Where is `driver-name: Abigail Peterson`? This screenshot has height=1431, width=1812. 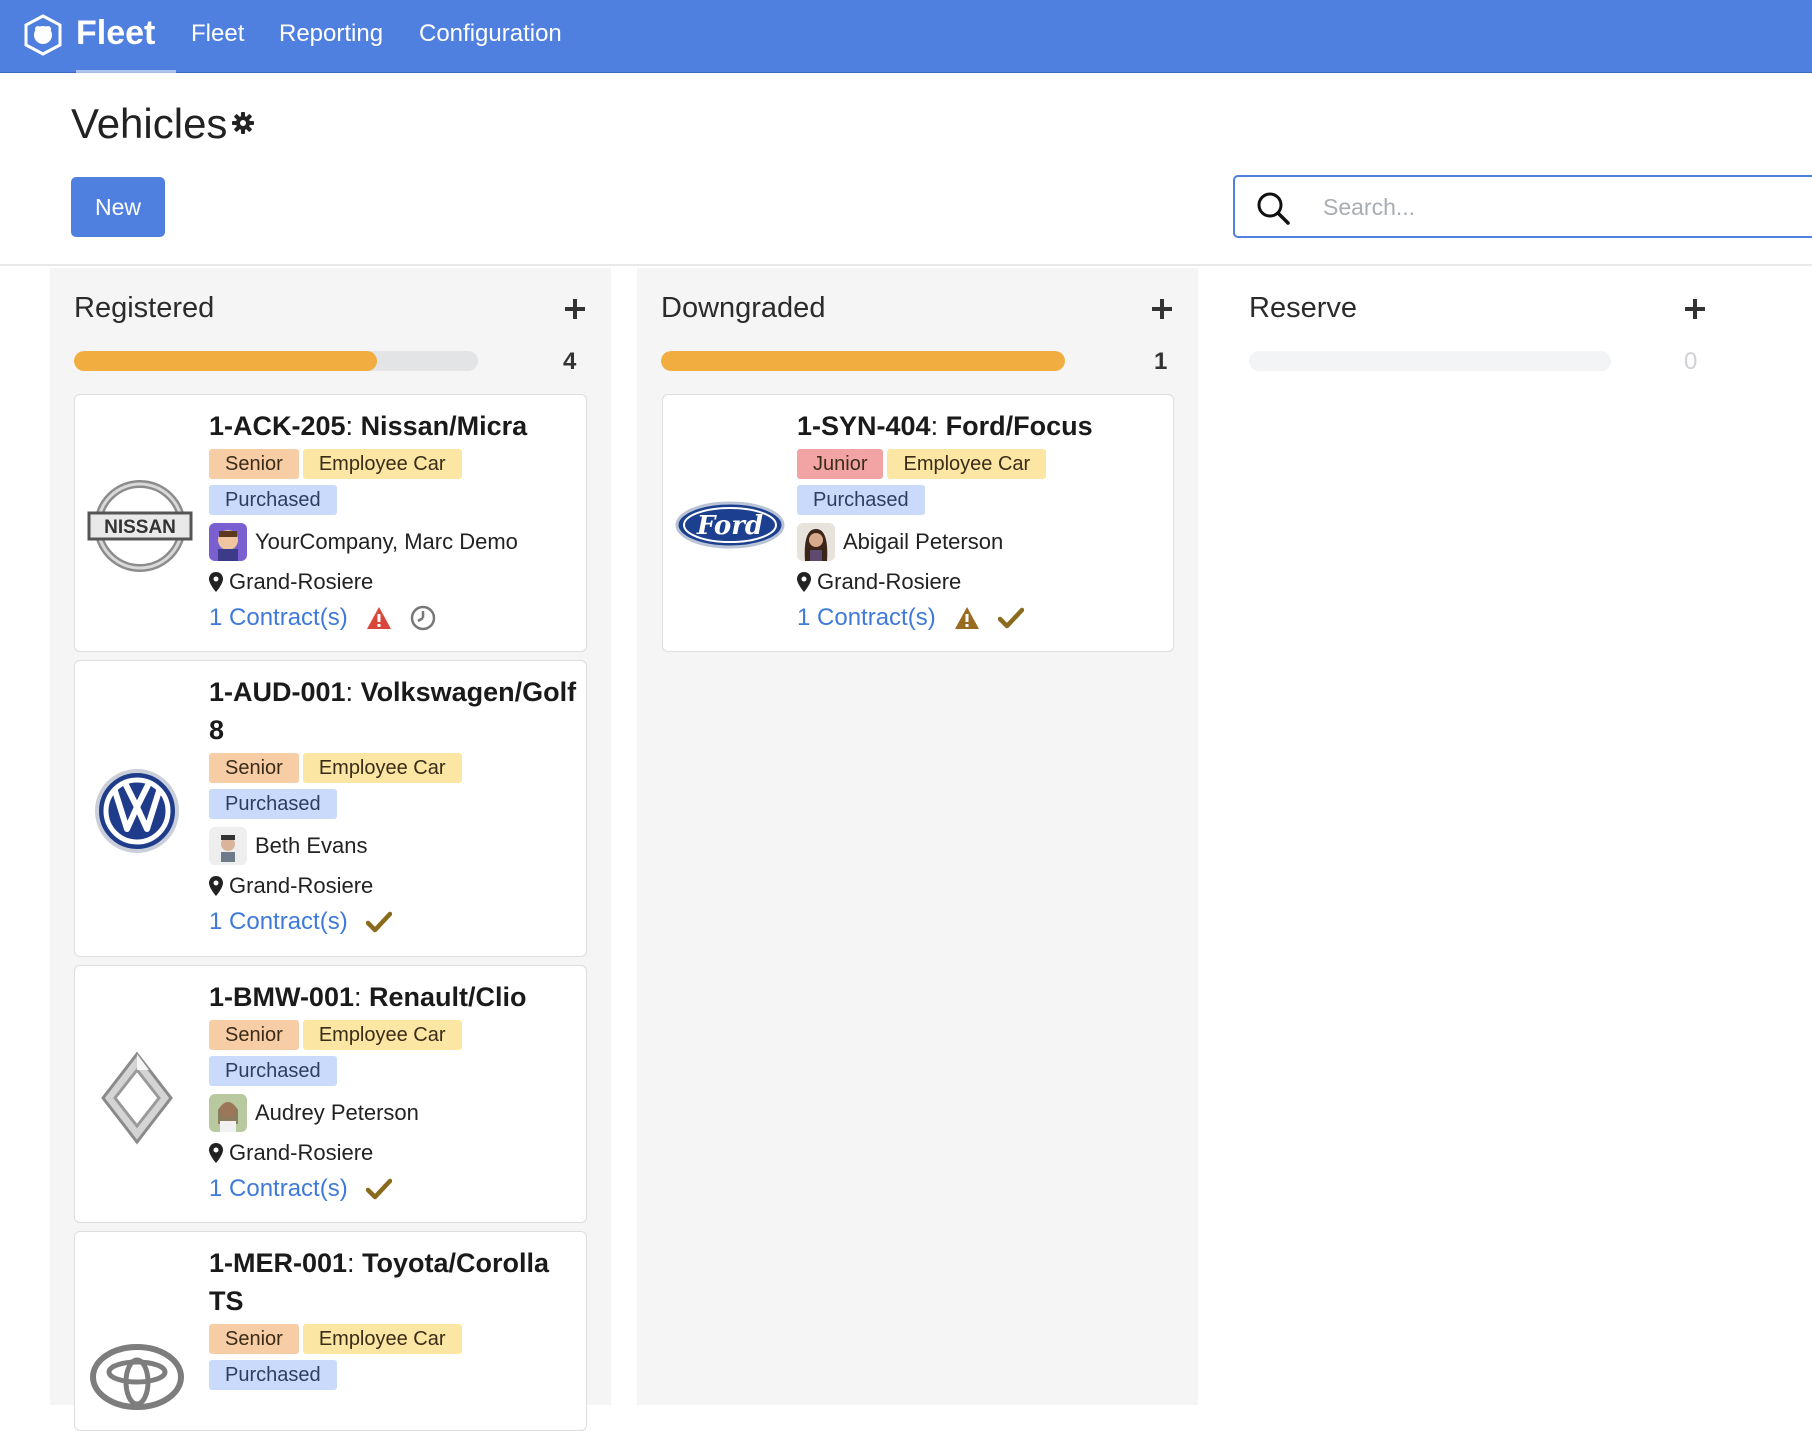 driver-name: Abigail Peterson is located at coordinates (923, 541).